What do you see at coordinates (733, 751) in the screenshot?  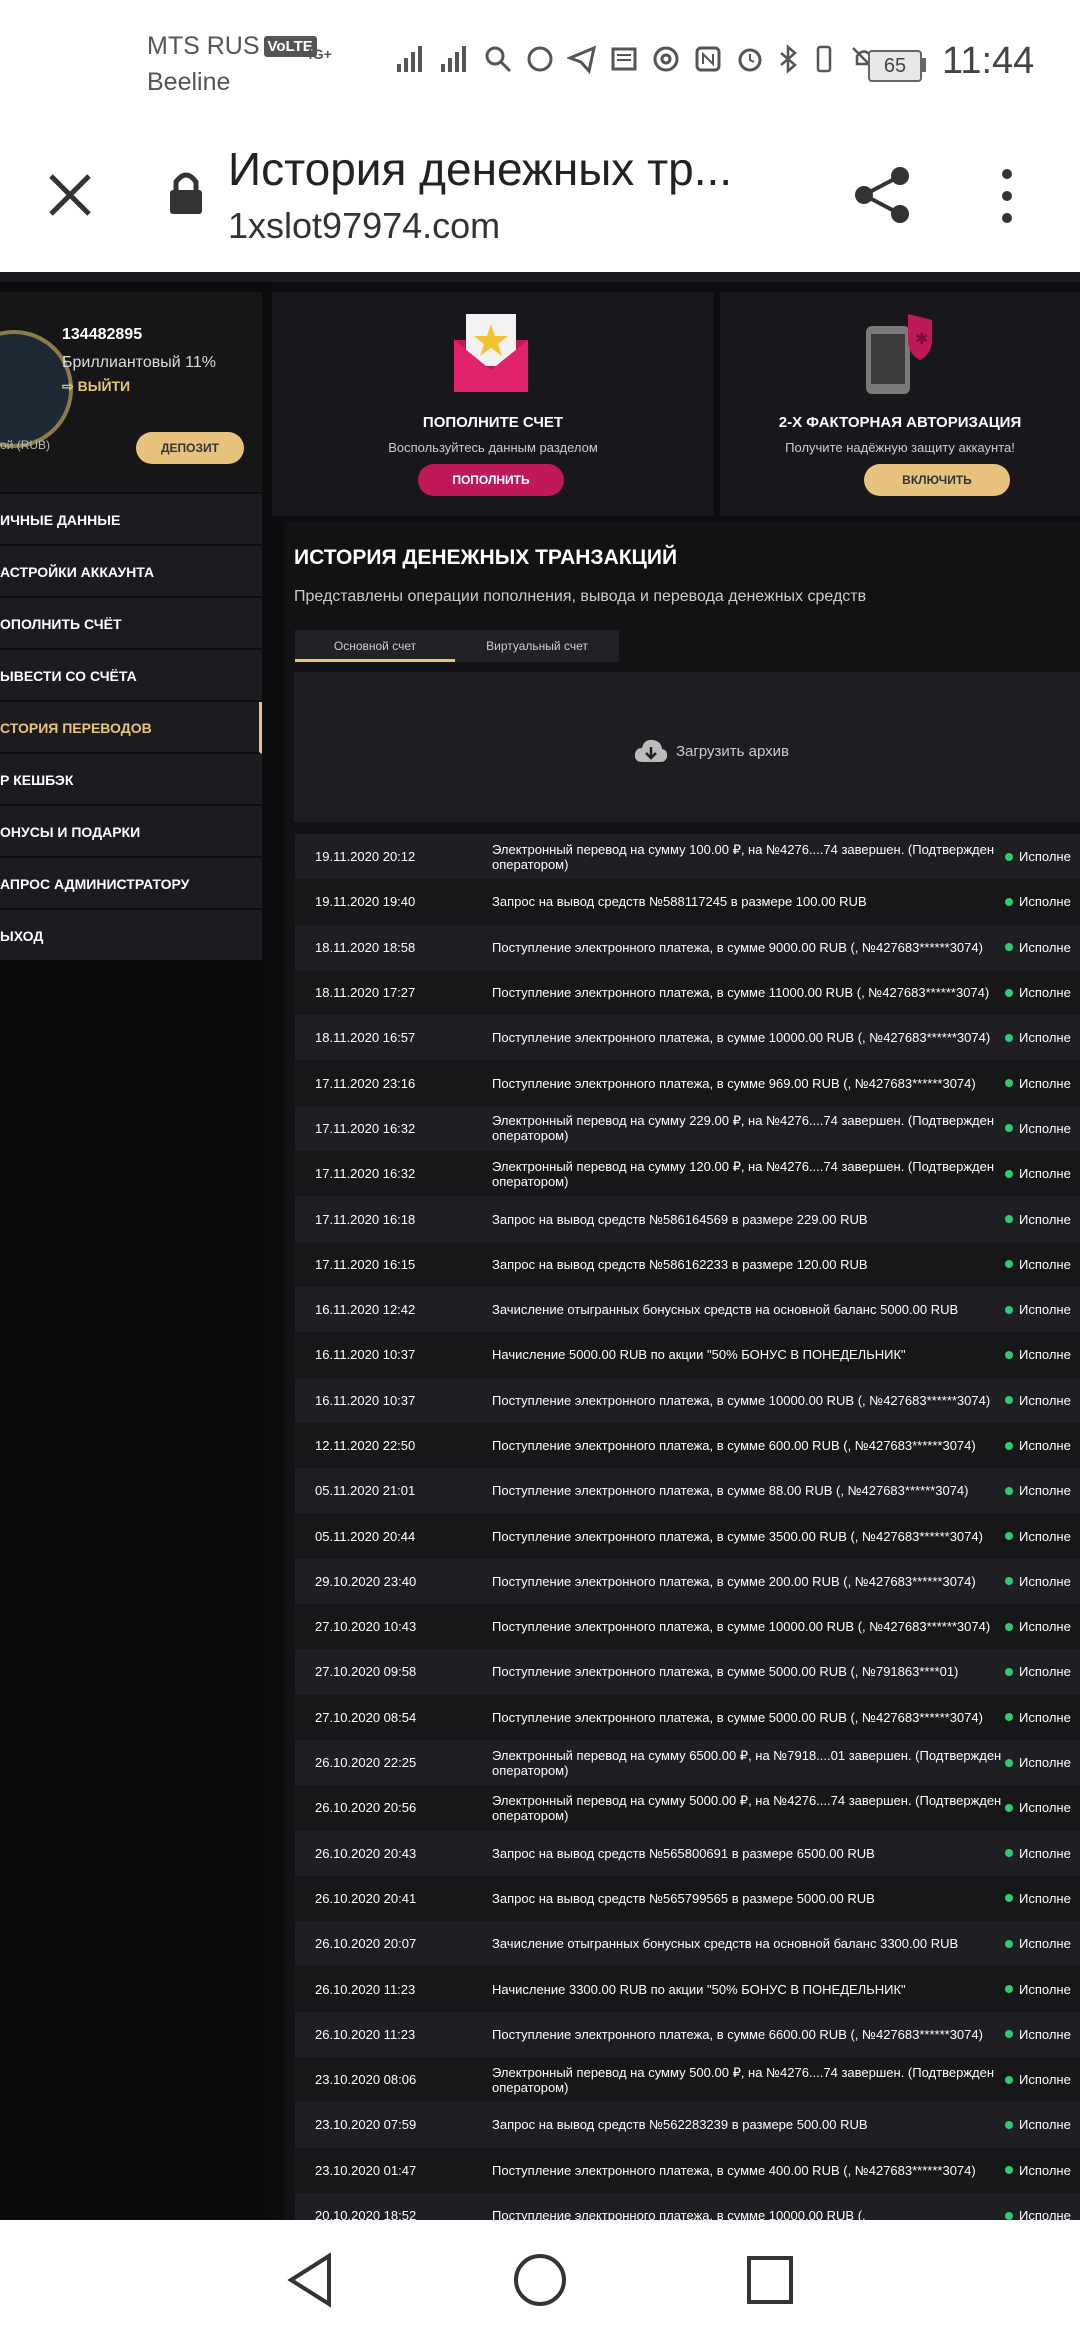 I see `download-archive-label: Загрузить архив` at bounding box center [733, 751].